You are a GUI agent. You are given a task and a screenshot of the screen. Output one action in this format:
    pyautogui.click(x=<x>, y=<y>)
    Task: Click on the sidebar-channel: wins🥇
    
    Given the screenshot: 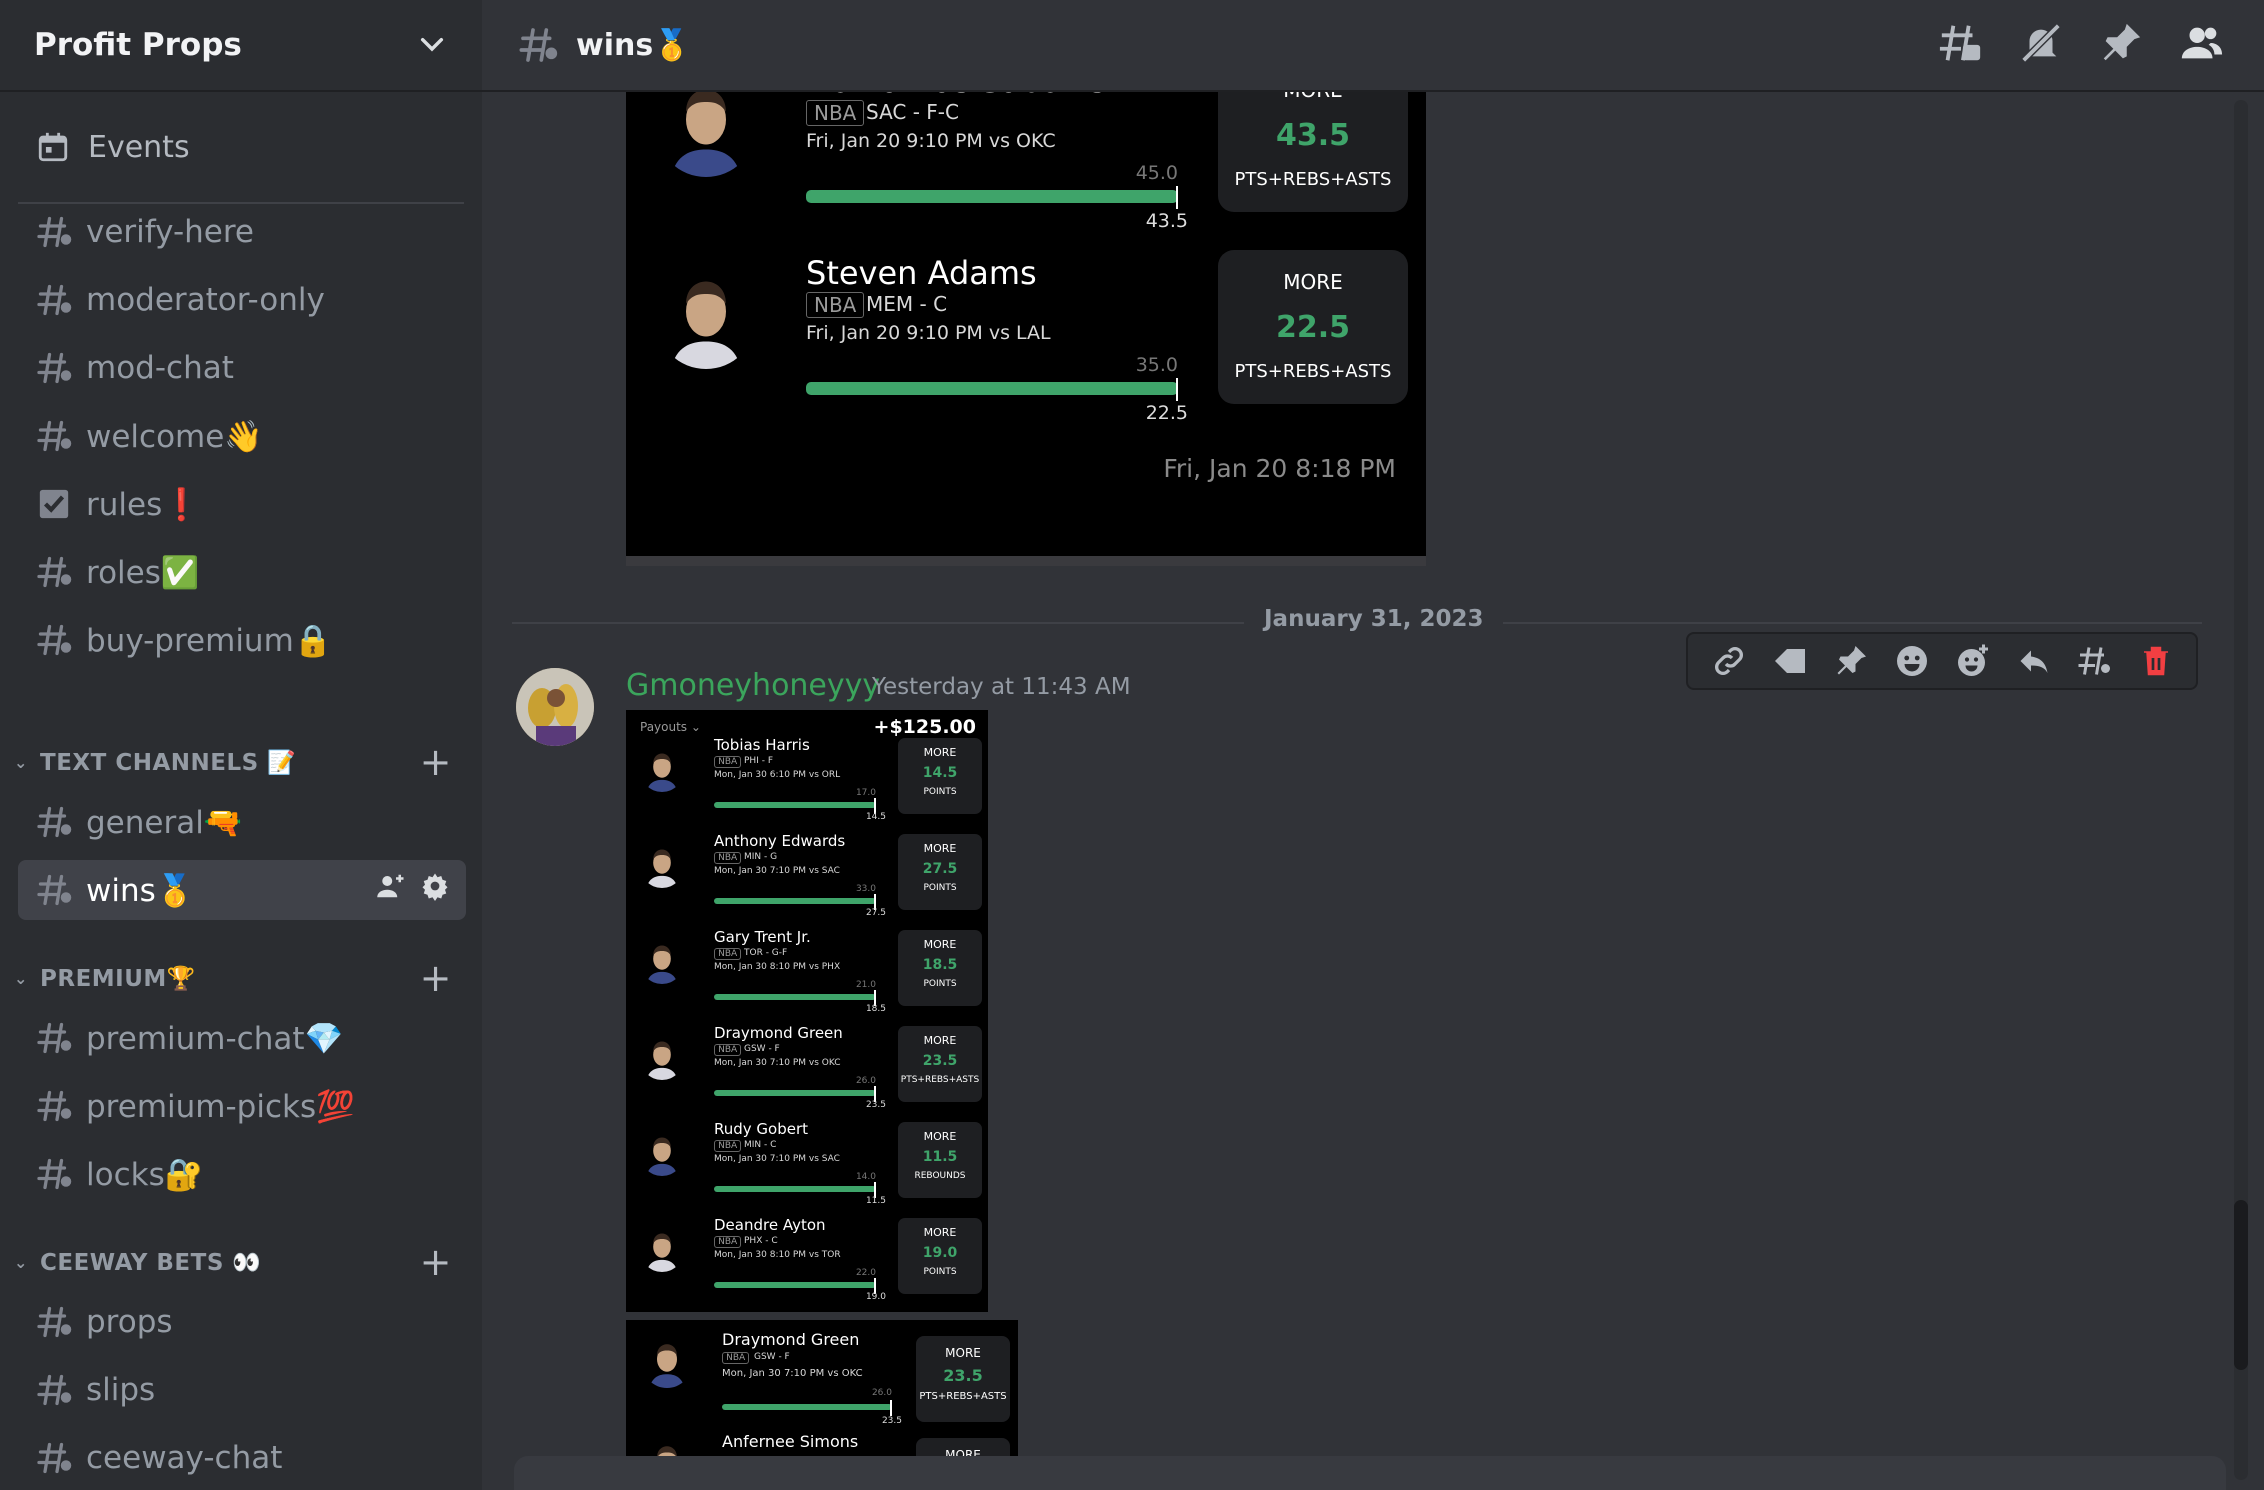 What is the action you would take?
    pyautogui.click(x=242, y=890)
    